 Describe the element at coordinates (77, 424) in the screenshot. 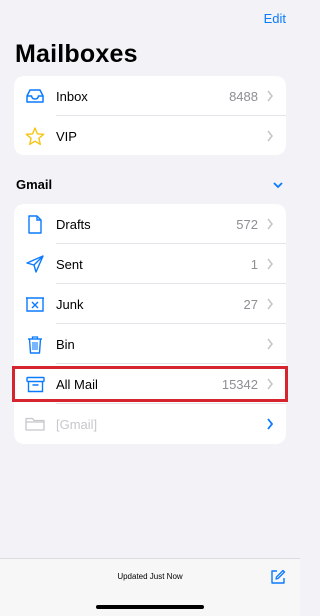

I see `folder-label: [Gmail]` at that location.